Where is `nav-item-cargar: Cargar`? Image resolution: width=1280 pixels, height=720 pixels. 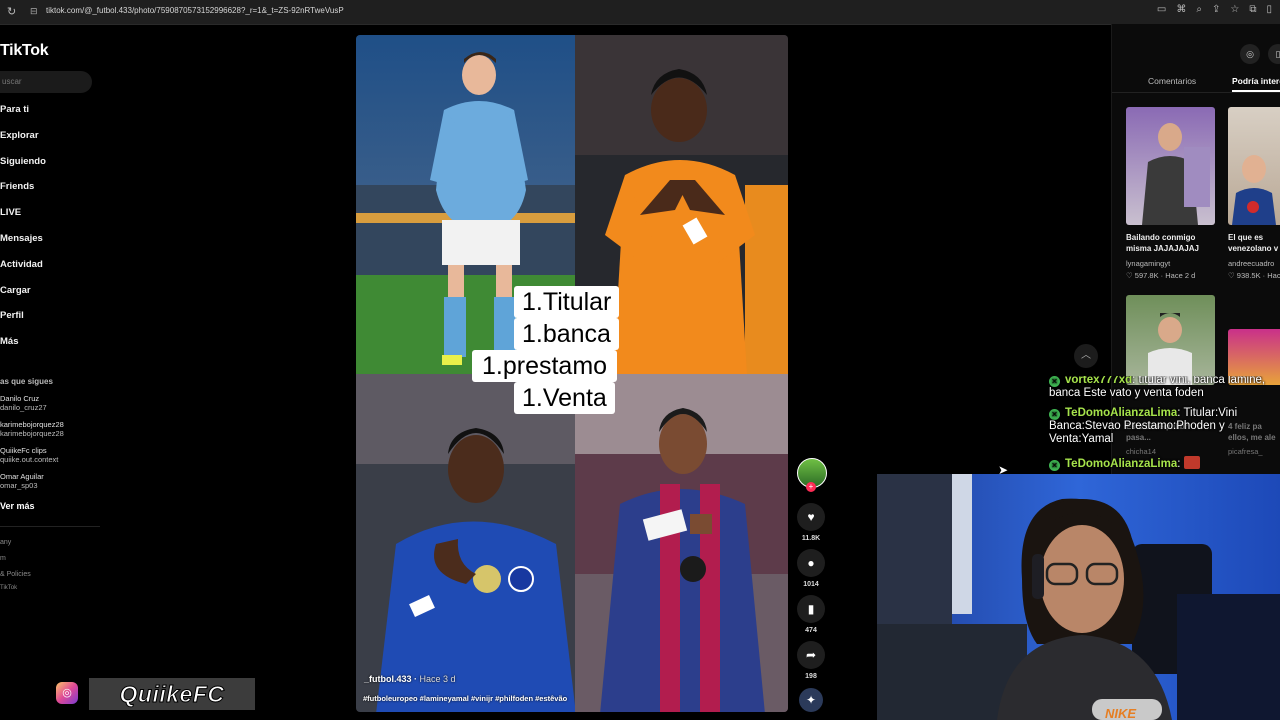 nav-item-cargar: Cargar is located at coordinates (23, 298).